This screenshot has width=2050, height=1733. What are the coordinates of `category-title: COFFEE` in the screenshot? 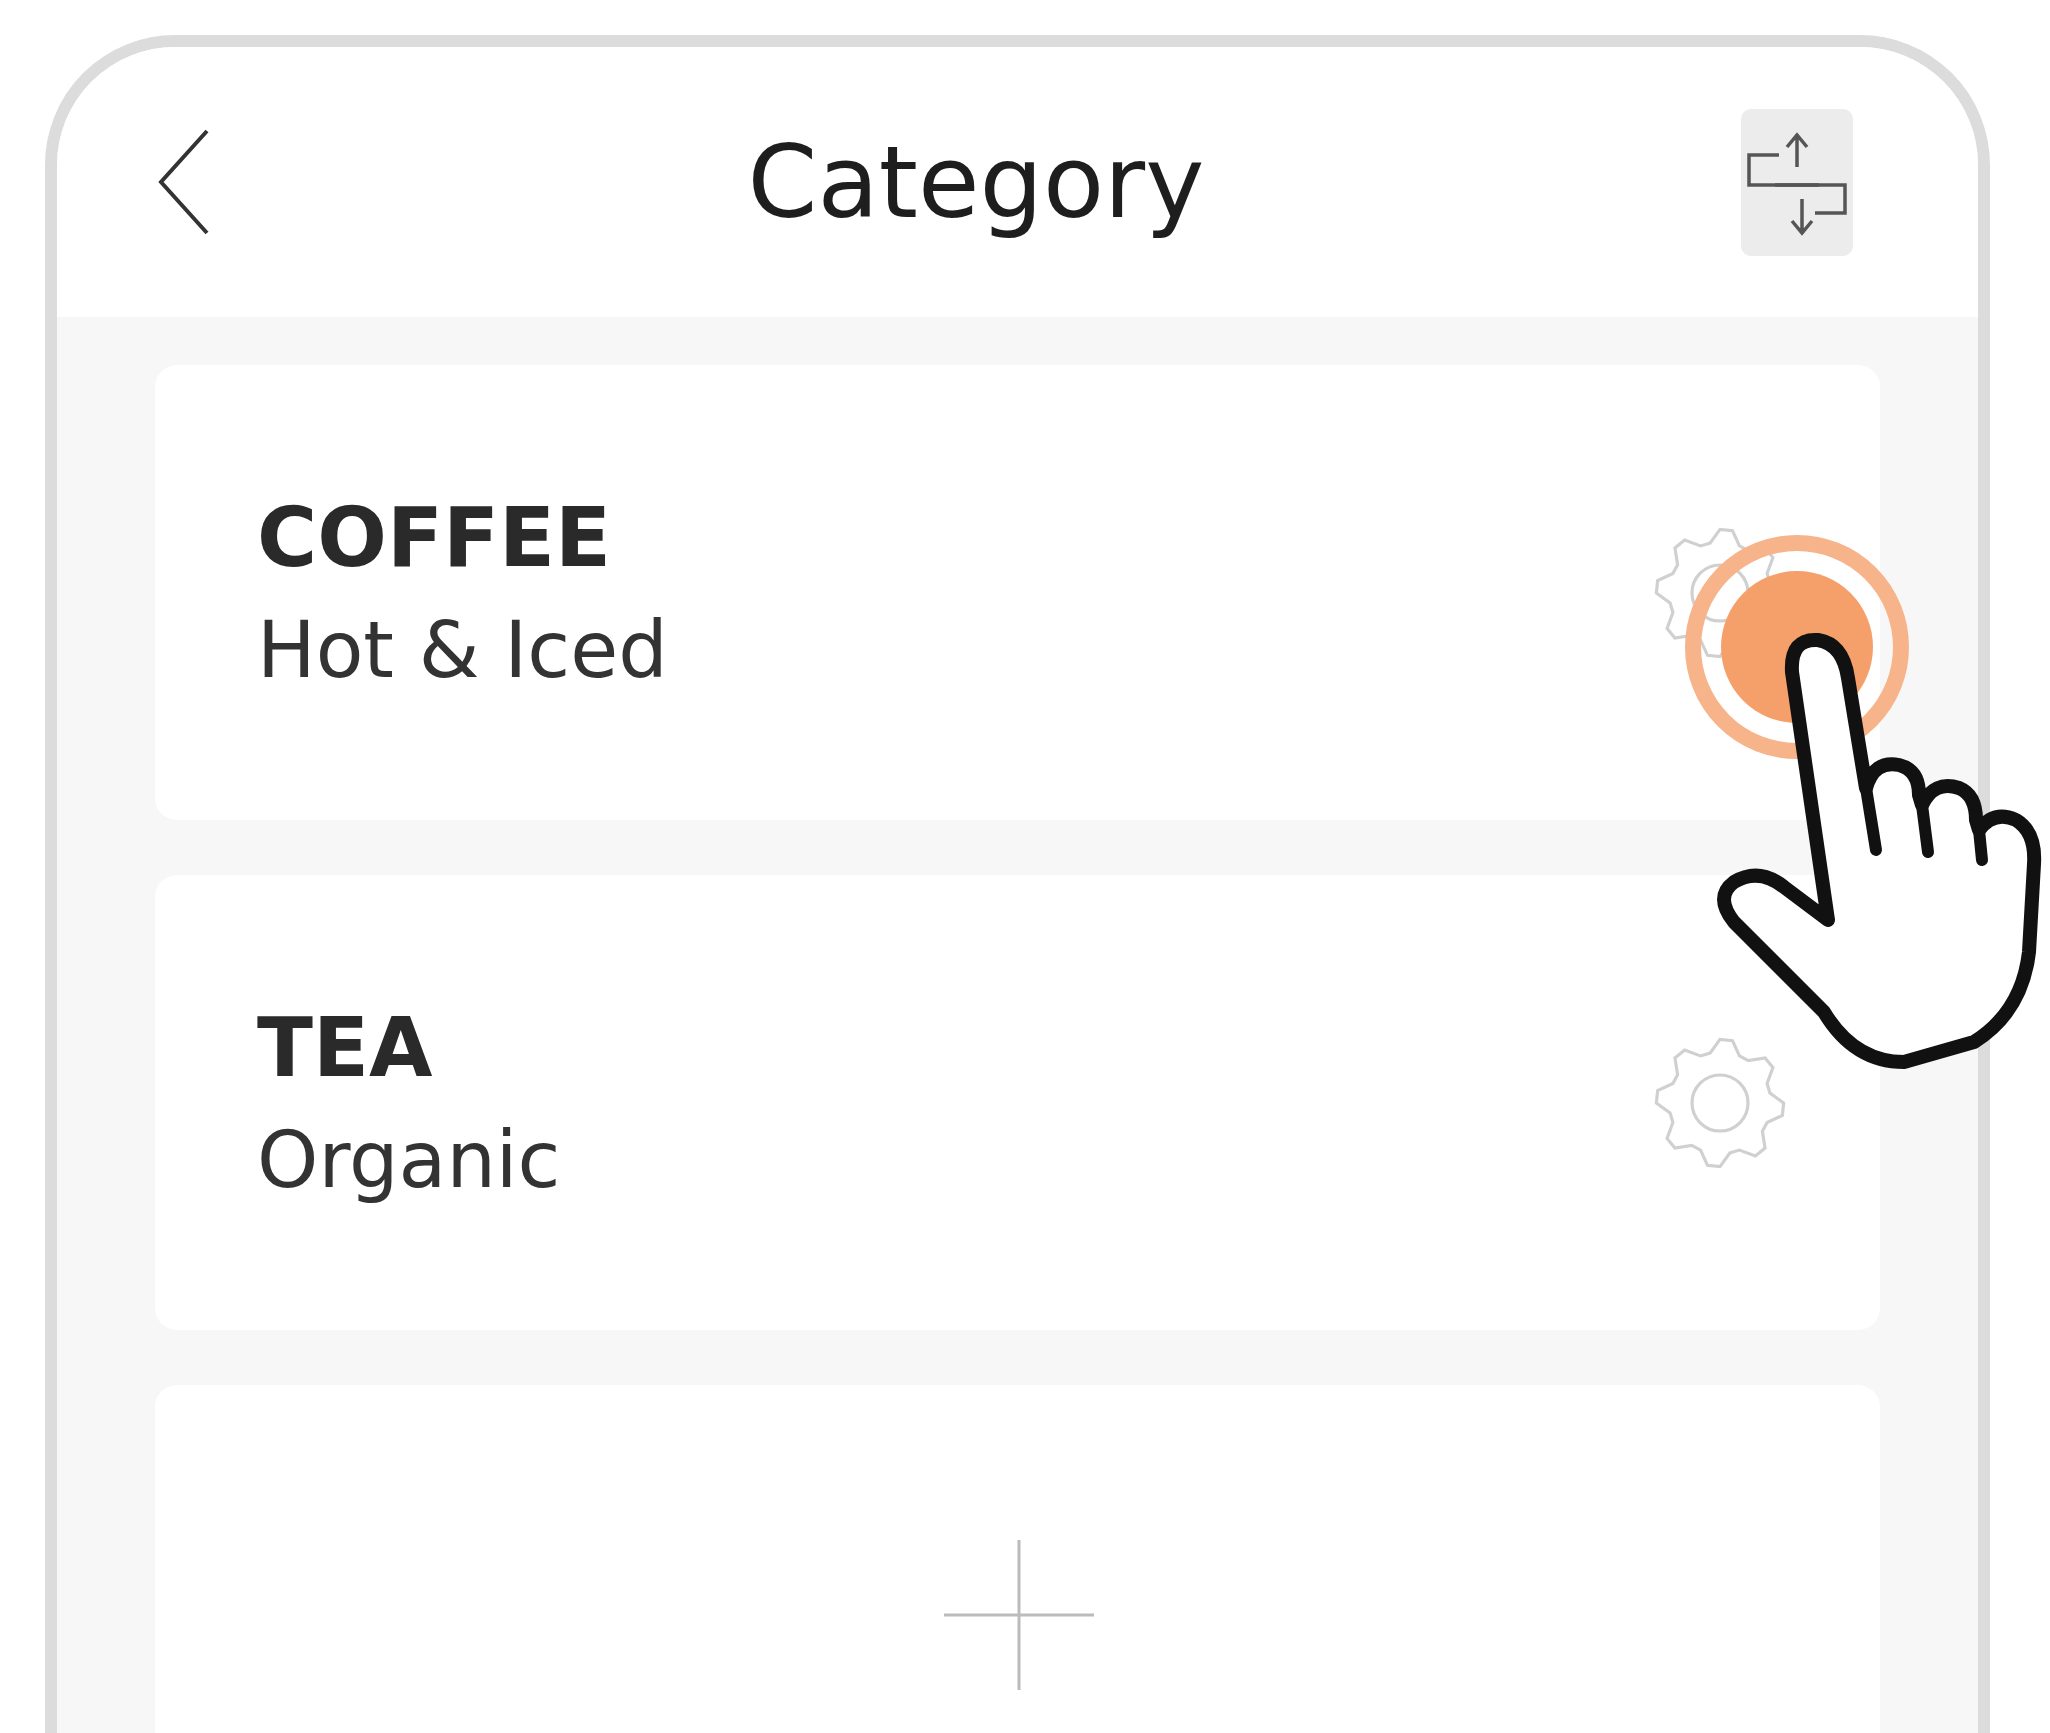 It's located at (434, 537).